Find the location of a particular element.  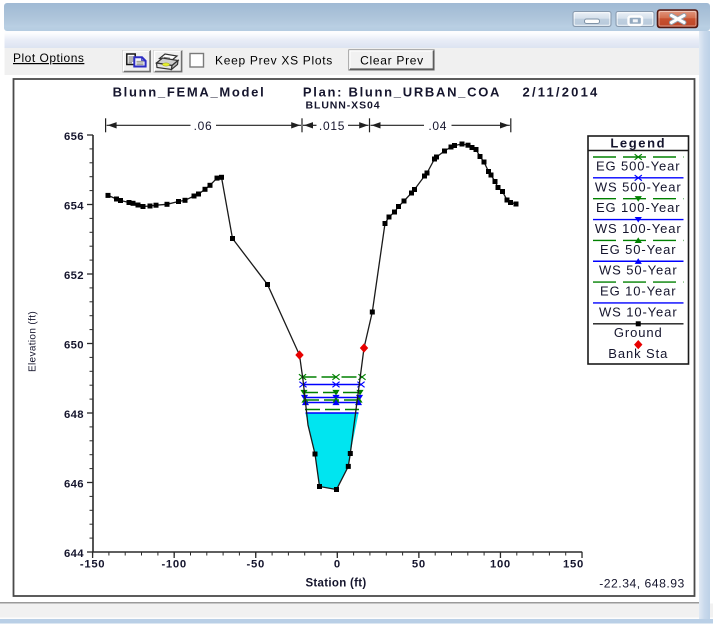

svg-text: -100 is located at coordinates (173, 565).